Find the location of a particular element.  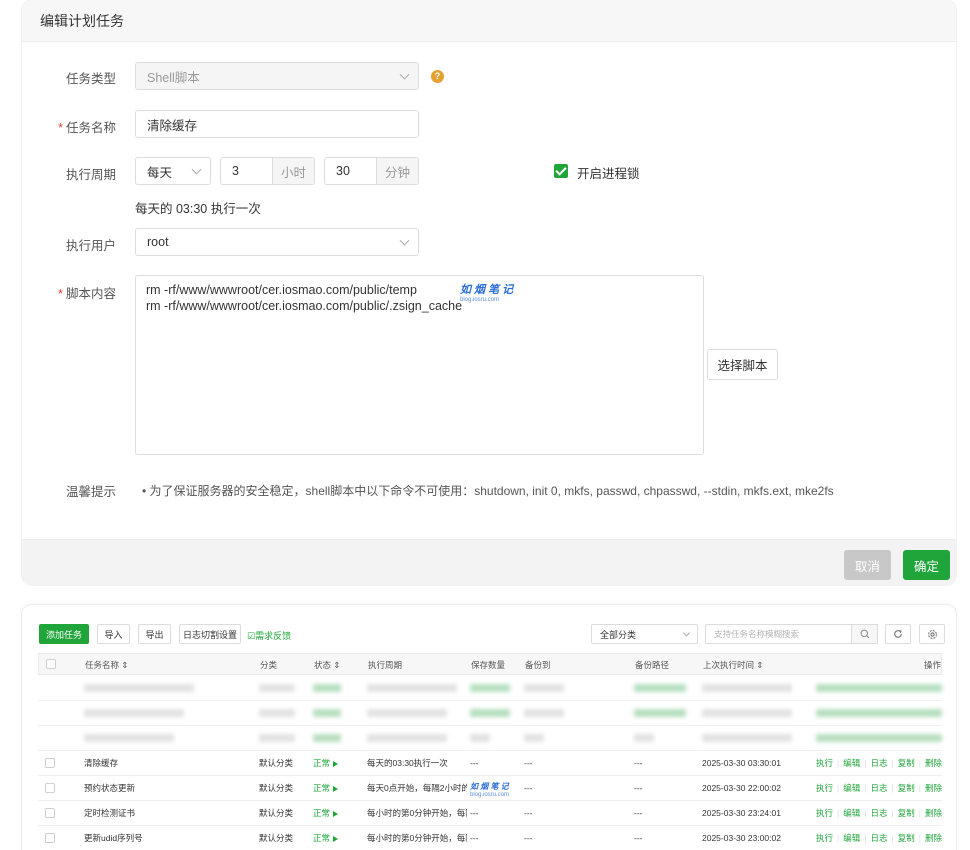

hour-input: 3 小时 is located at coordinates (267, 171).